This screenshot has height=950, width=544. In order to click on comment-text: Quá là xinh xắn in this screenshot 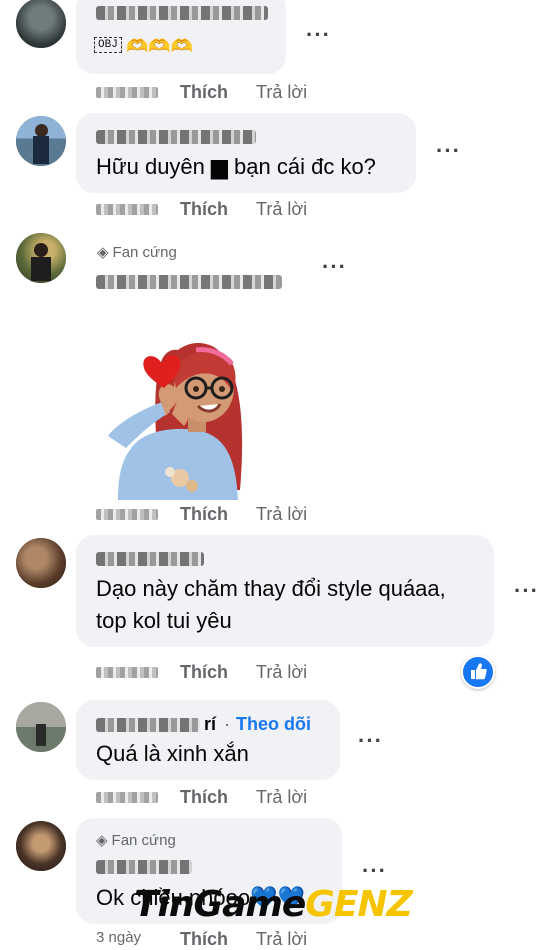, I will do `click(172, 753)`.